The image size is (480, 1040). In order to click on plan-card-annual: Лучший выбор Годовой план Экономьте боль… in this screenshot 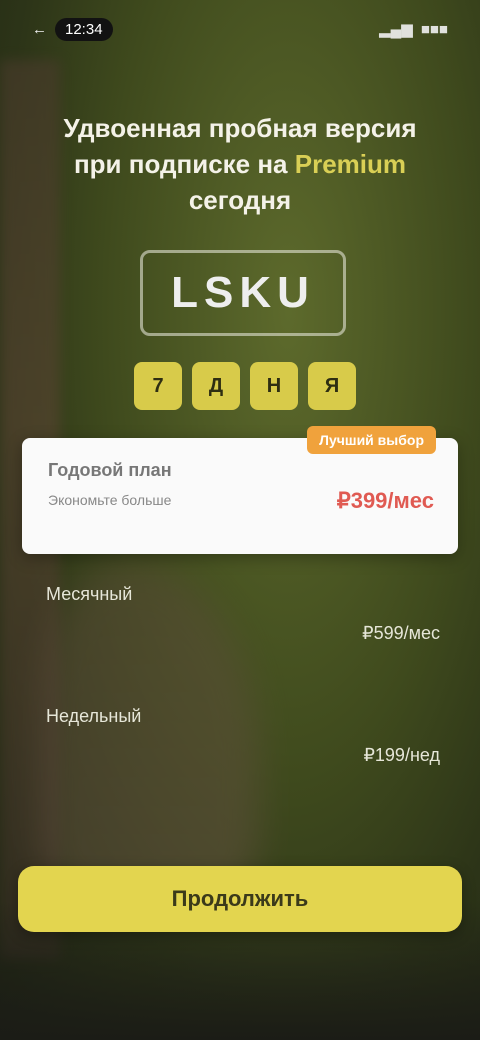, I will do `click(240, 490)`.